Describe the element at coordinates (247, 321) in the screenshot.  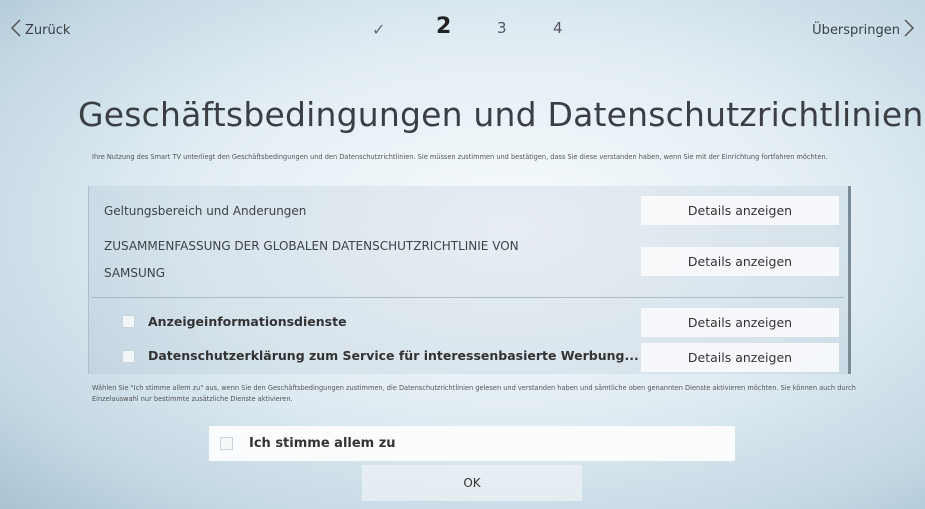
I see `optional-item-ad-info-label: Anzeigeinformationsdienste` at that location.